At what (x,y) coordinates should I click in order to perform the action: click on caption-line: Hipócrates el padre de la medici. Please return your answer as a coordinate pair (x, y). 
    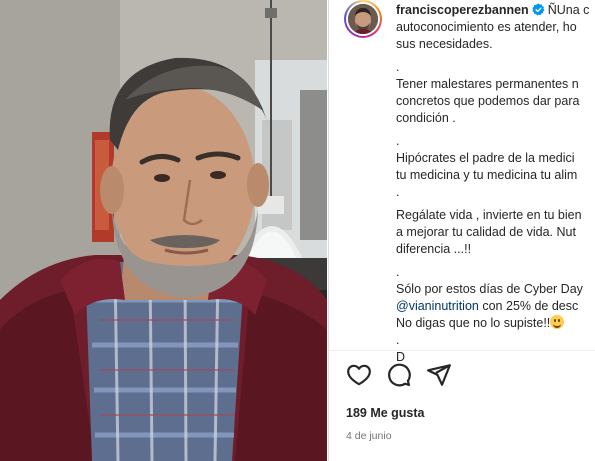
    Looking at the image, I should click on (485, 158).